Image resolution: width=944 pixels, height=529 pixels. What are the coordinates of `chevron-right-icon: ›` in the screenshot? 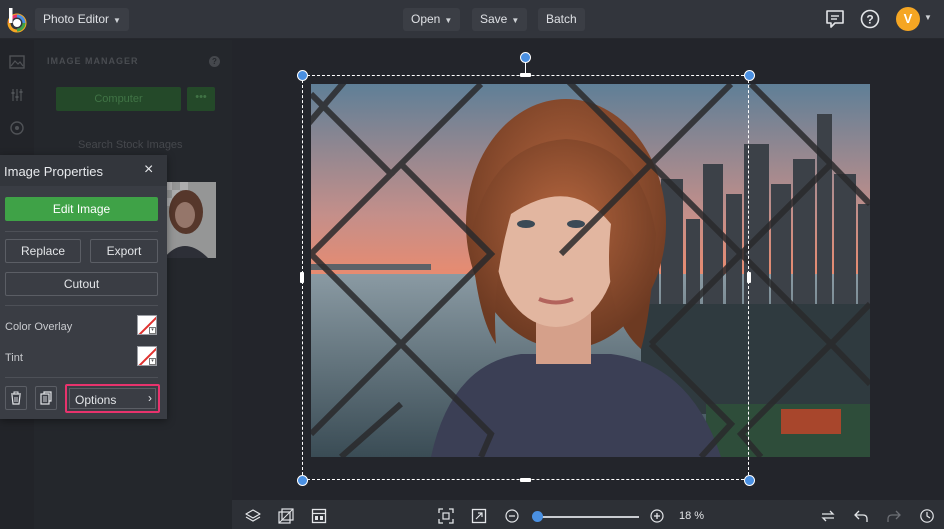 It's located at (150, 398).